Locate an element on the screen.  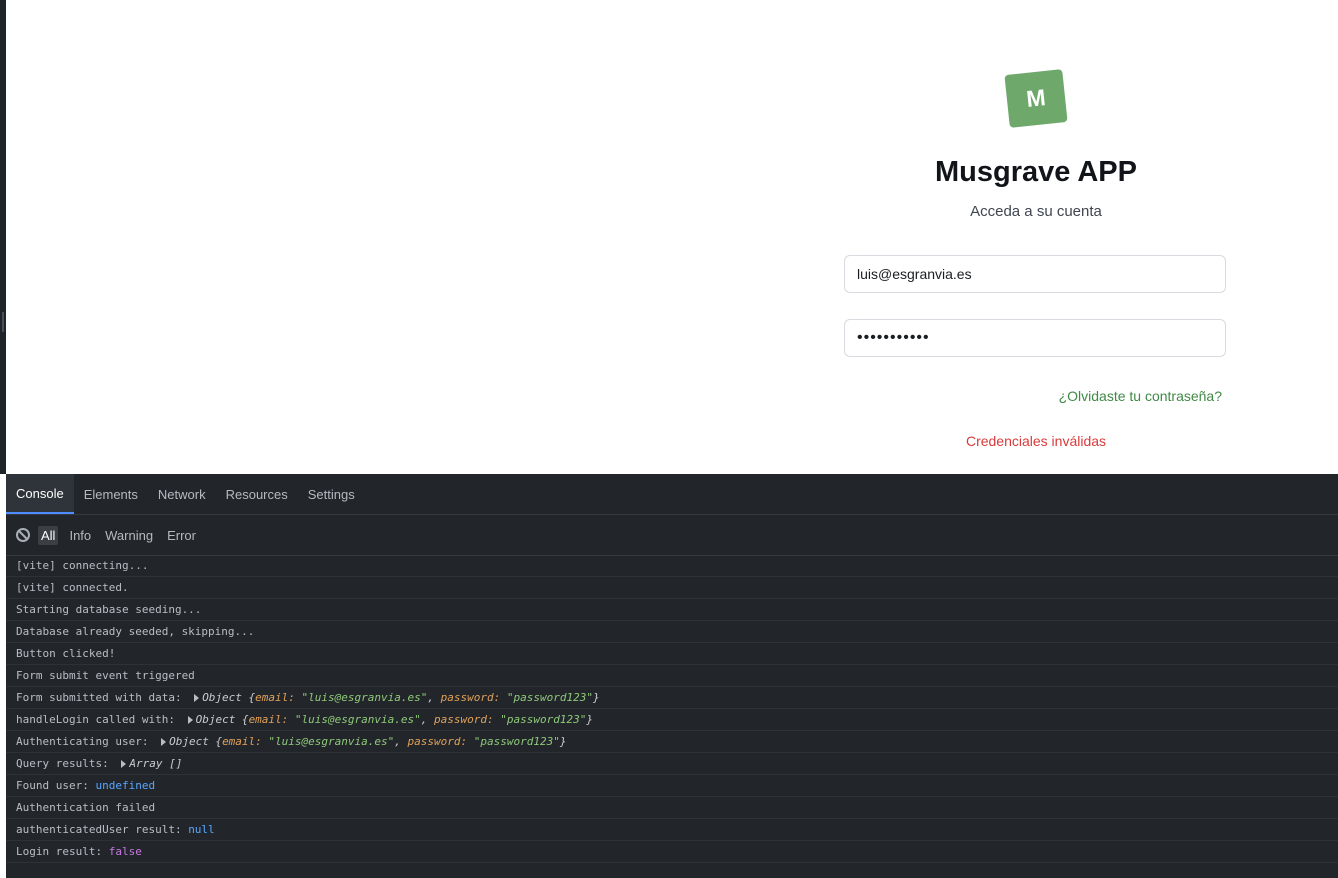
log-entry: Found user: undefined is located at coordinates (672, 786).